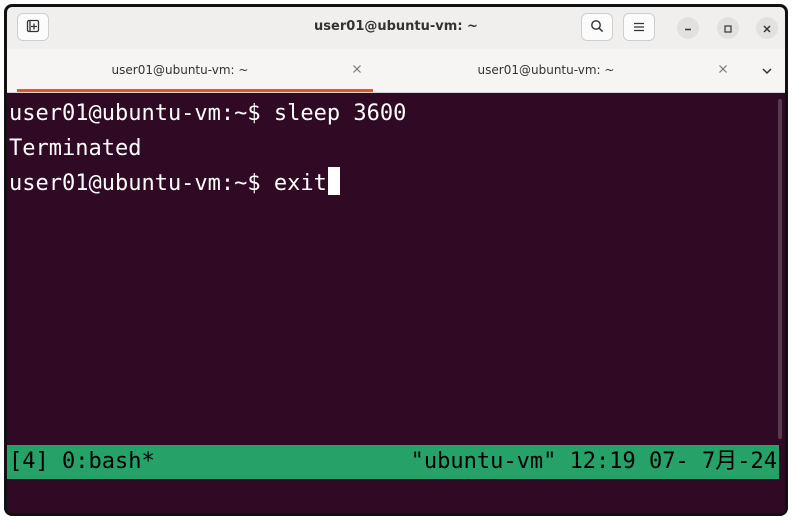  What do you see at coordinates (593, 461) in the screenshot?
I see `tmux-status-right: "ubuntu-vm" 12:19 07- 7月-24` at bounding box center [593, 461].